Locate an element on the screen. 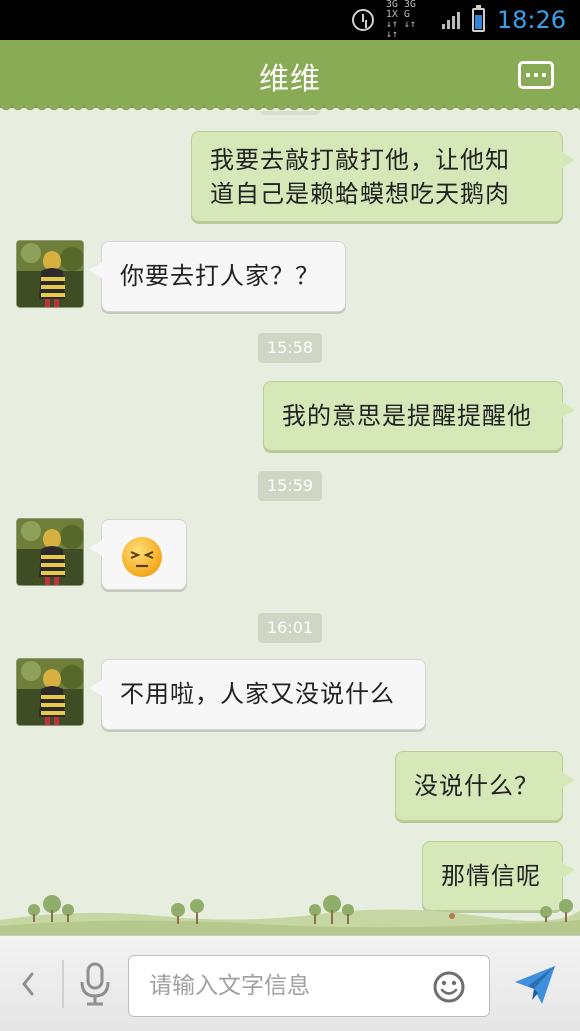 This screenshot has width=580, height=1031. squinting-face-emoji is located at coordinates (142, 557).